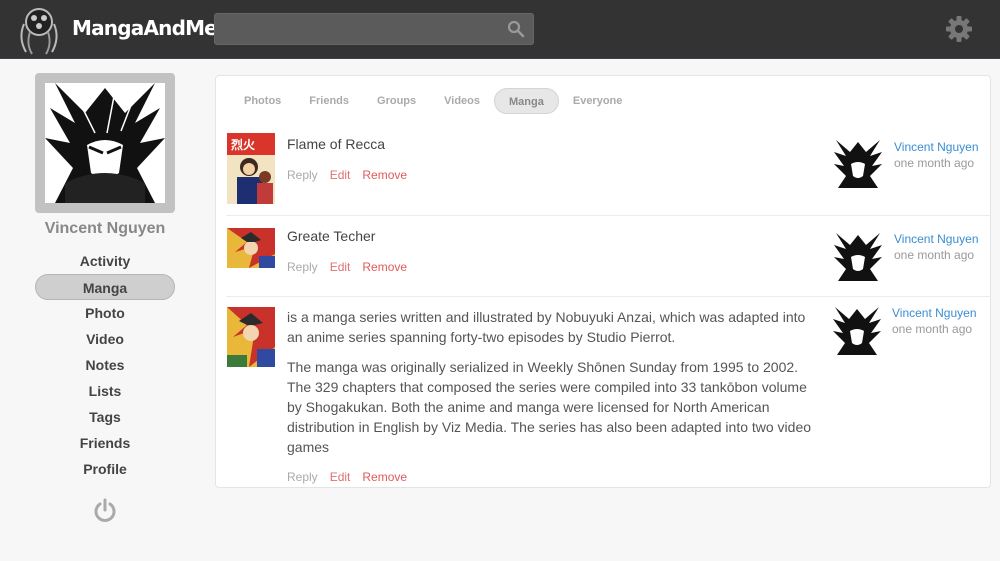  Describe the element at coordinates (105, 511) in the screenshot. I see `power-icon` at that location.